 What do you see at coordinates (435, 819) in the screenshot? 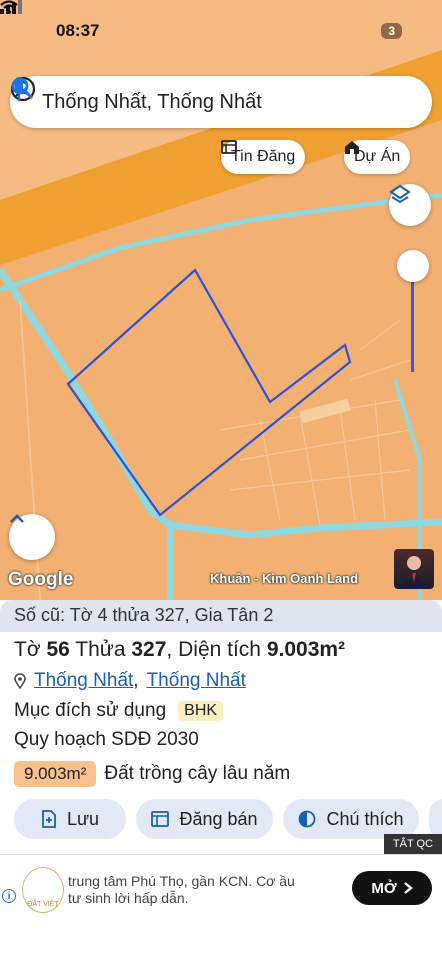
I see `more-actions-button` at bounding box center [435, 819].